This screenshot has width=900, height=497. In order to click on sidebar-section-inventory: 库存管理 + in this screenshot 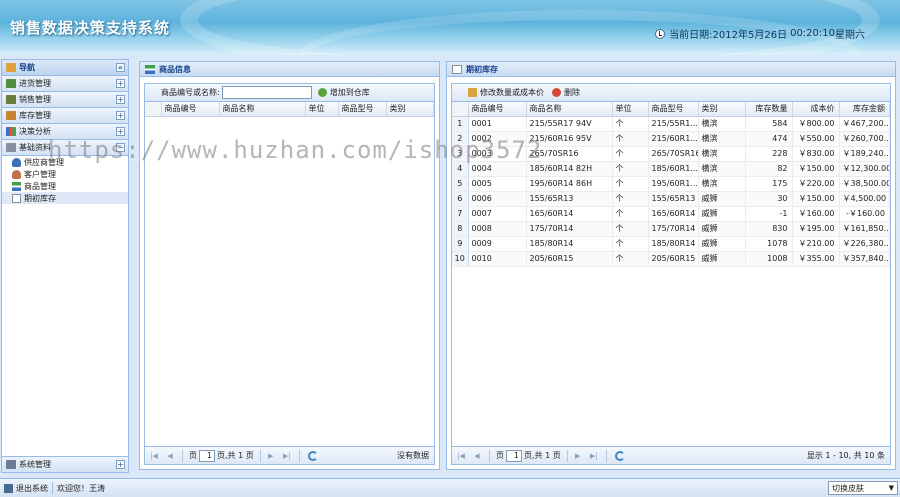, I will do `click(65, 116)`.